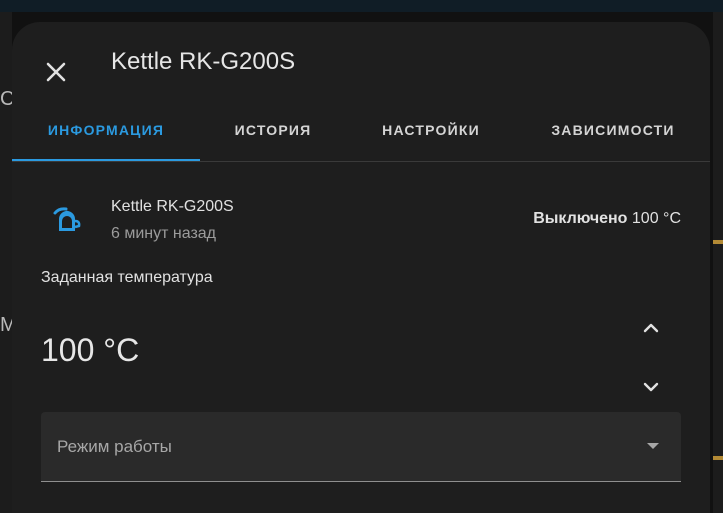  I want to click on target-temperature-value: 100 °C, so click(90, 350).